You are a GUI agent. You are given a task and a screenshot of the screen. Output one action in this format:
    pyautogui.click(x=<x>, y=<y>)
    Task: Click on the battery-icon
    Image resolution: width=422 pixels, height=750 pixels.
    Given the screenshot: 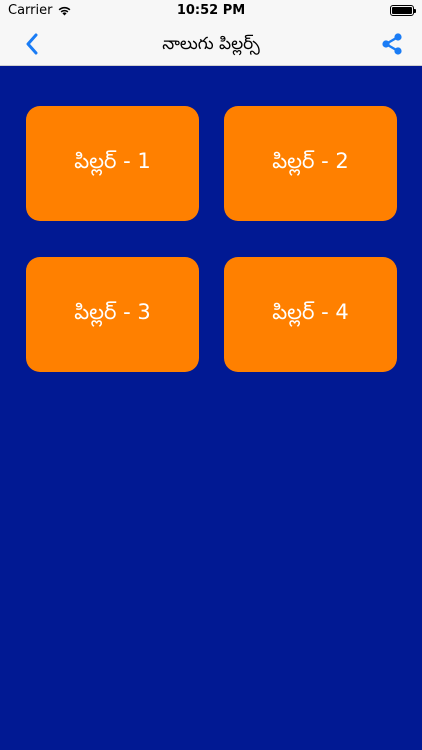 What is the action you would take?
    pyautogui.click(x=403, y=10)
    